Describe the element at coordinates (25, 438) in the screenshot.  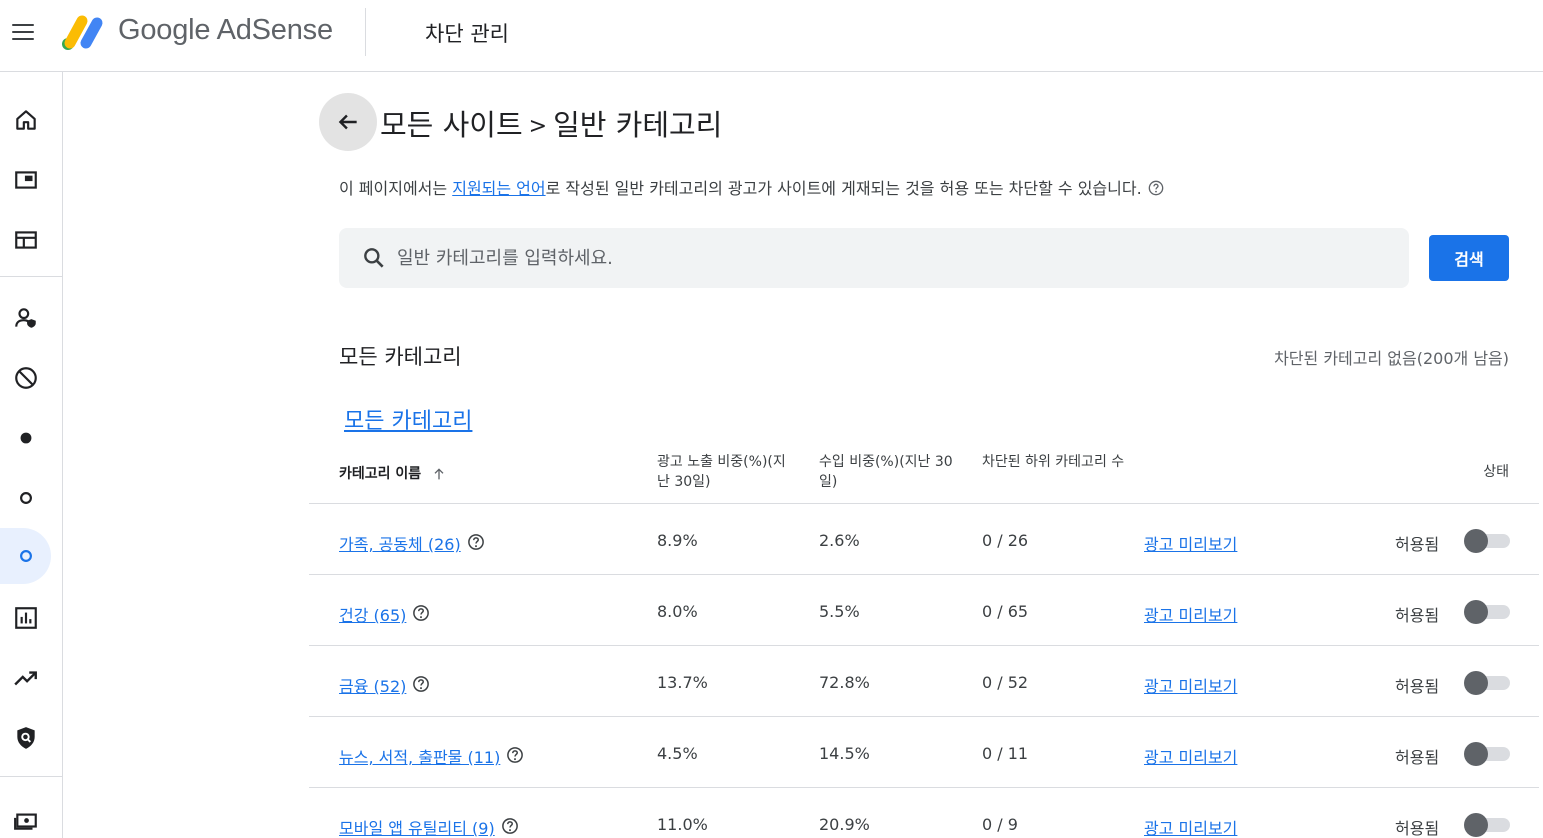
I see `dot-filled-icon` at that location.